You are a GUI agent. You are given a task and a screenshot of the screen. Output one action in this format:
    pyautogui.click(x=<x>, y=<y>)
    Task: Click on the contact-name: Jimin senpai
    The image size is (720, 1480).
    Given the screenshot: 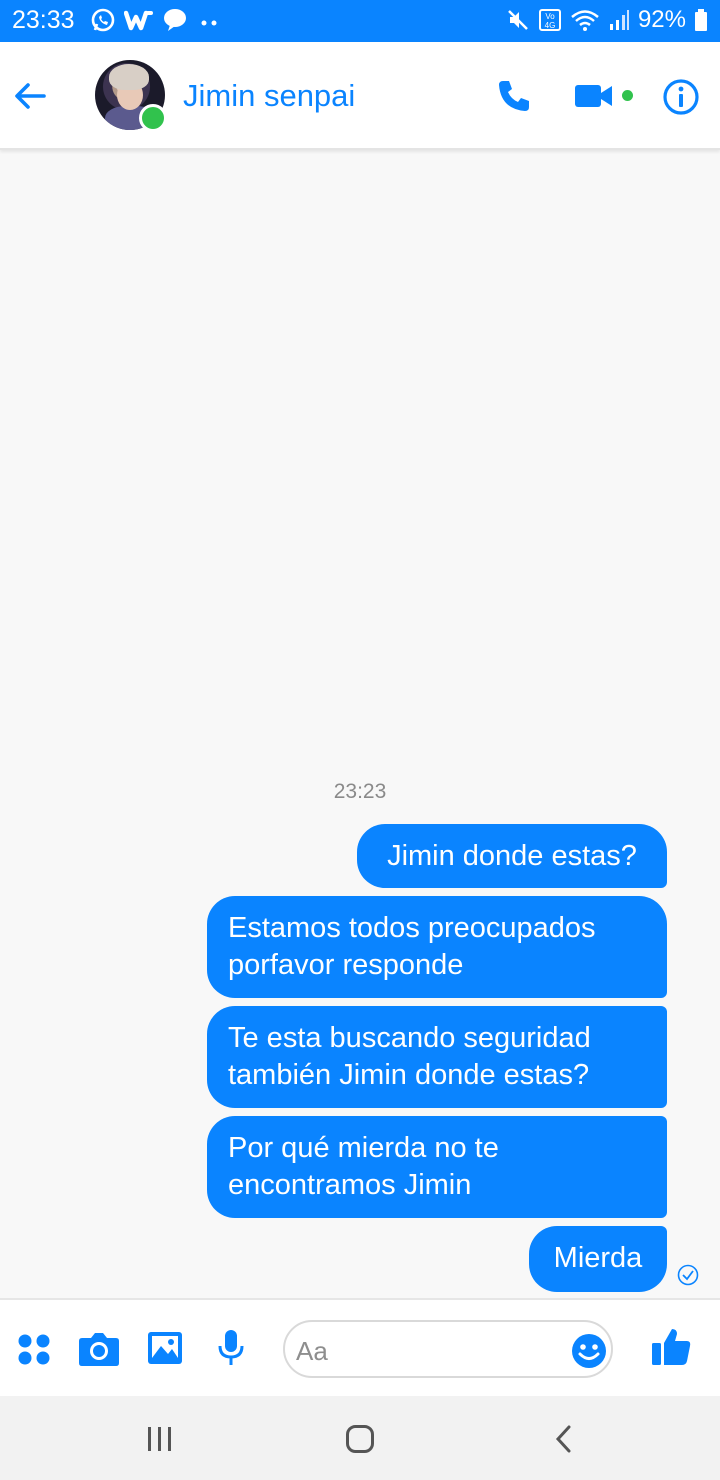 What is the action you would take?
    pyautogui.click(x=269, y=96)
    